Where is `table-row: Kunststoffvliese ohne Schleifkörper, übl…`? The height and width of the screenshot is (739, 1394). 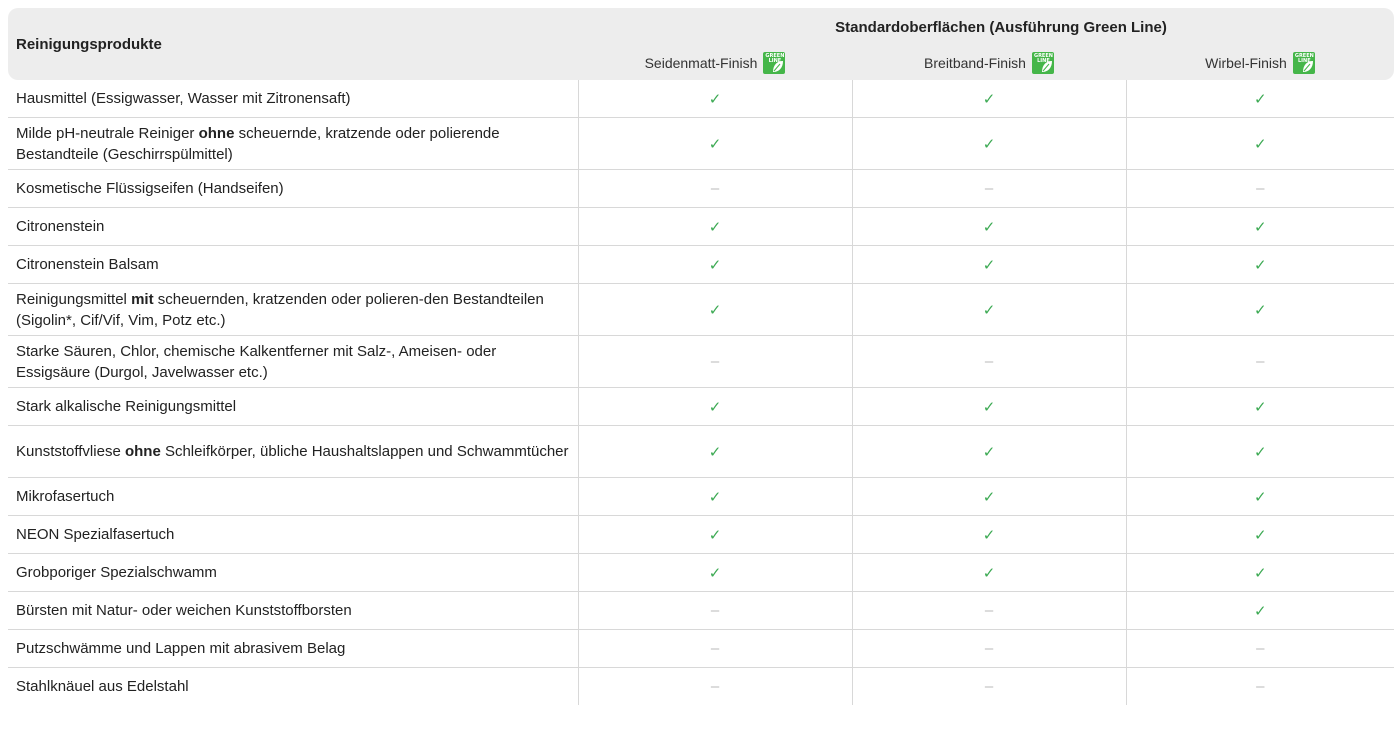 table-row: Kunststoffvliese ohne Schleifkörper, übl… is located at coordinates (701, 451).